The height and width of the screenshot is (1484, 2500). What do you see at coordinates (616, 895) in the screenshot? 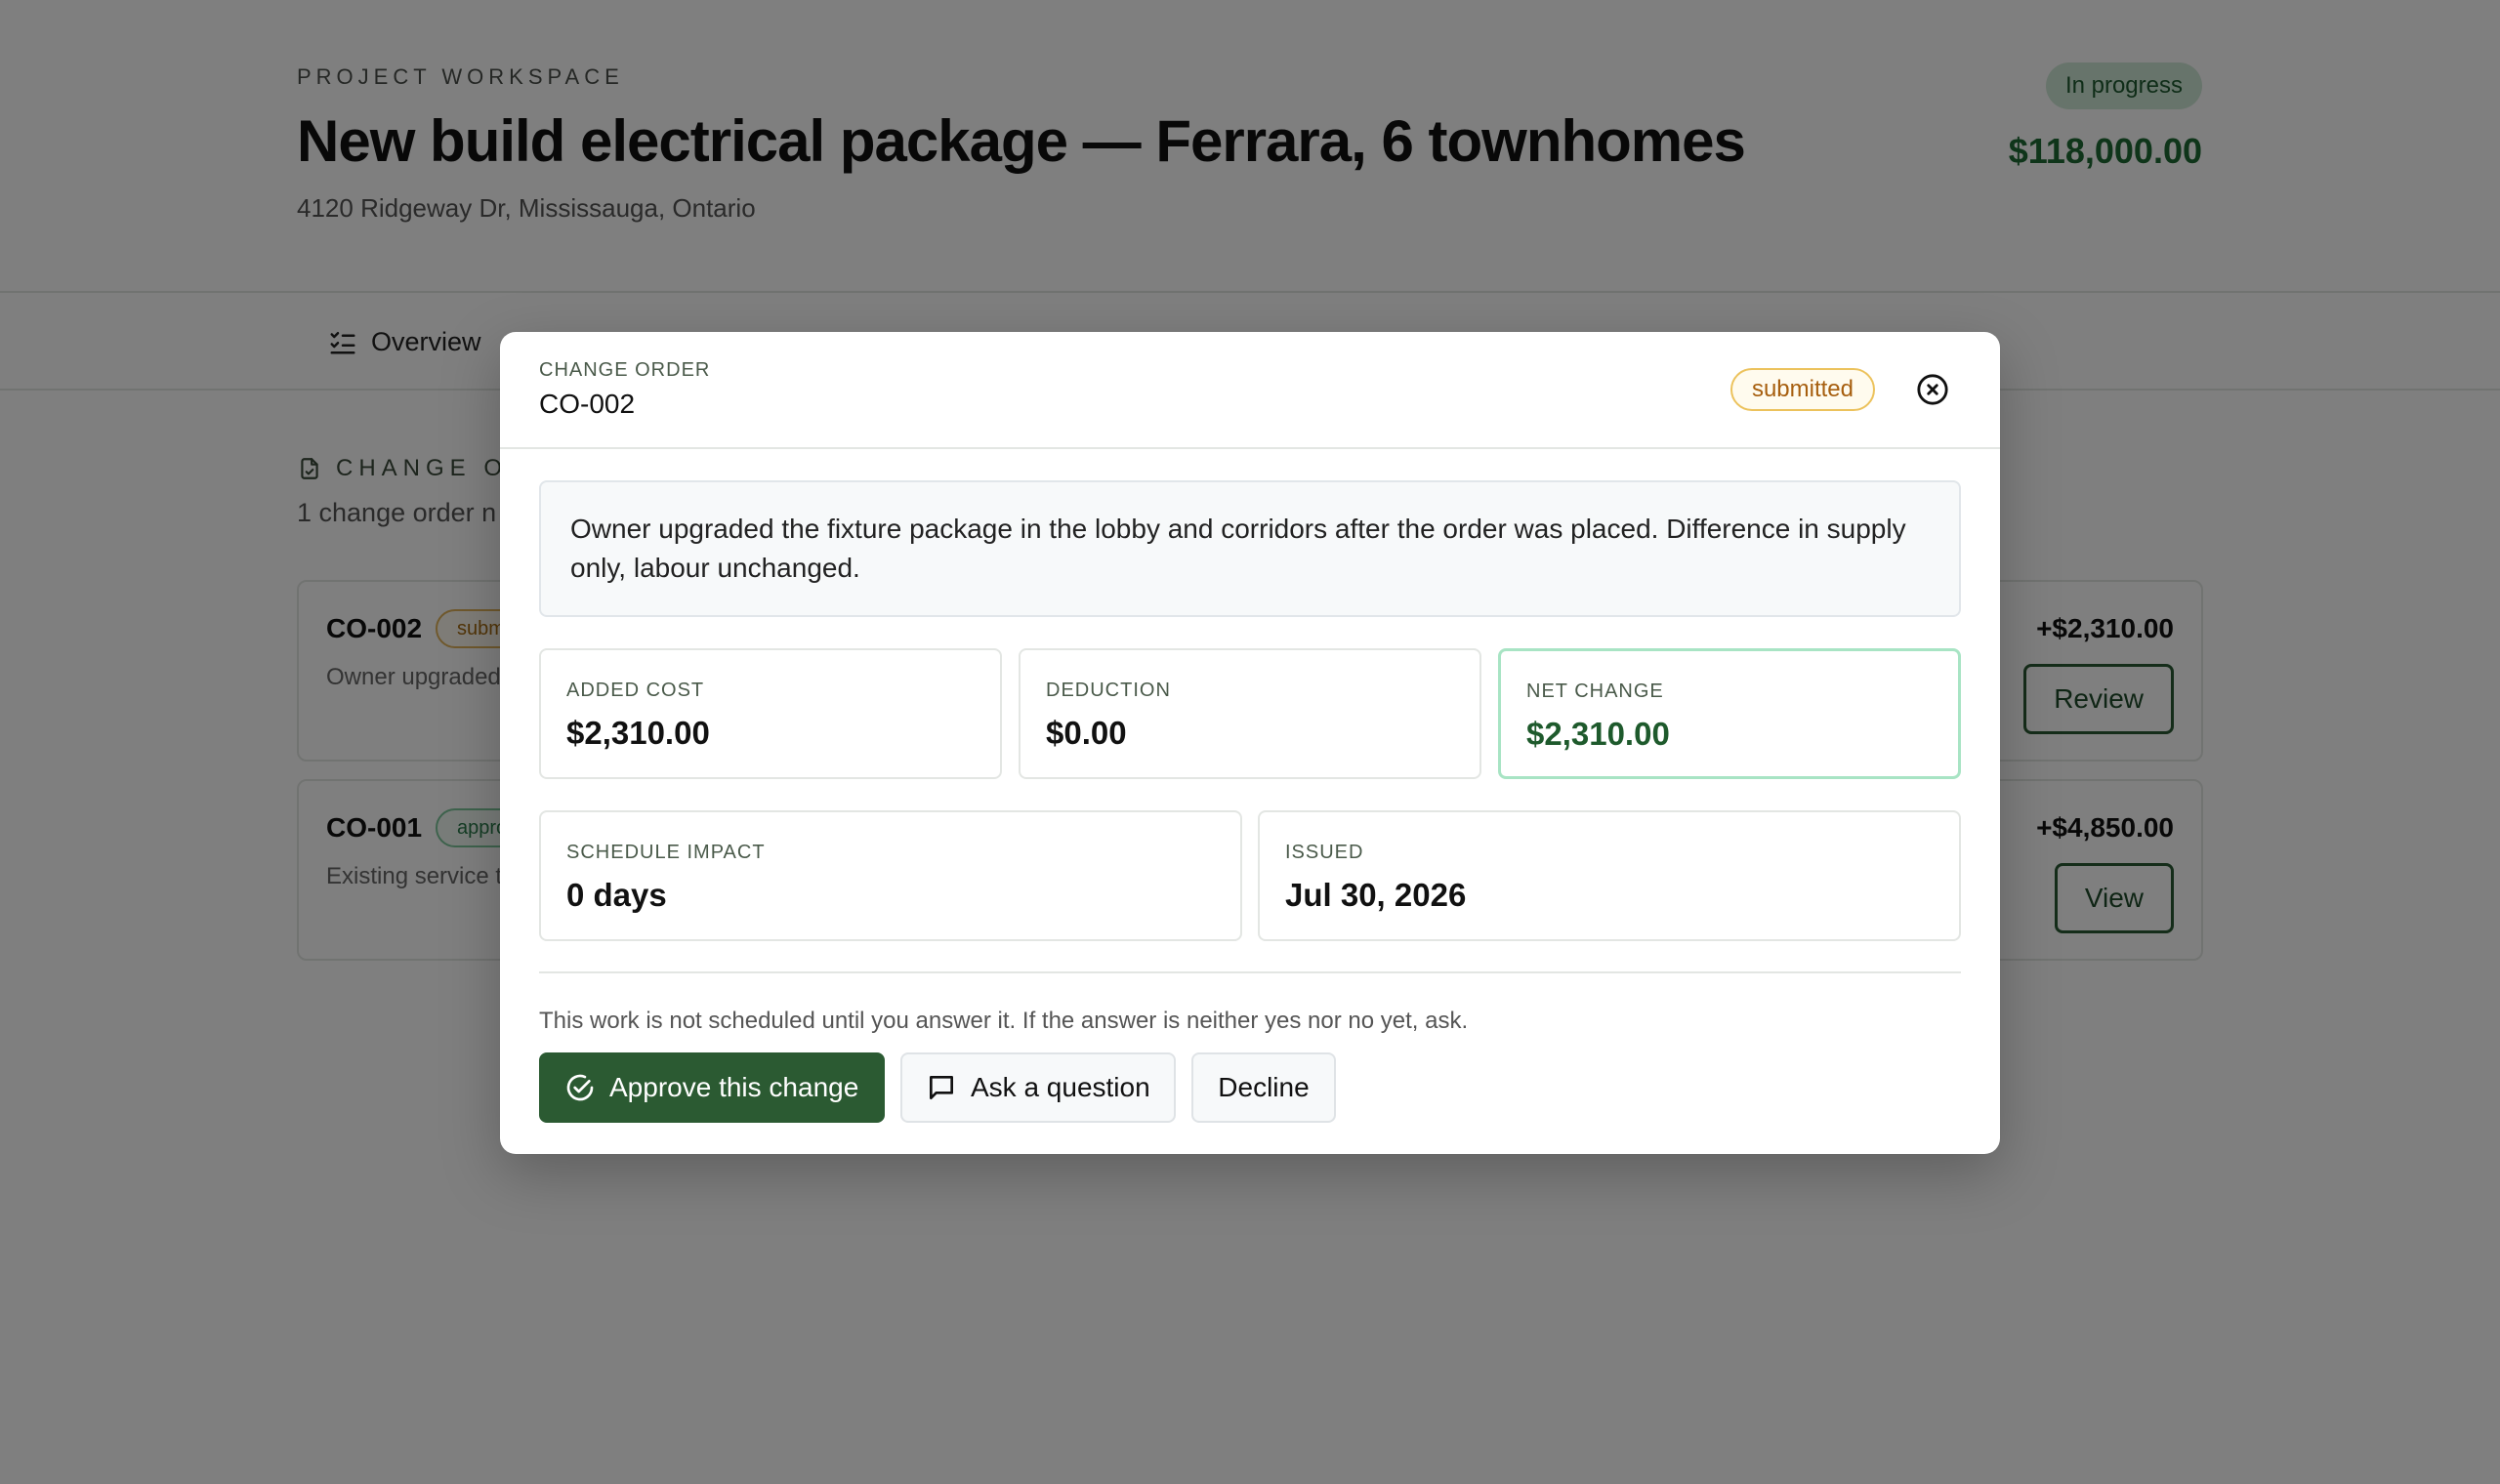
I see `stat-value: 0 days` at bounding box center [616, 895].